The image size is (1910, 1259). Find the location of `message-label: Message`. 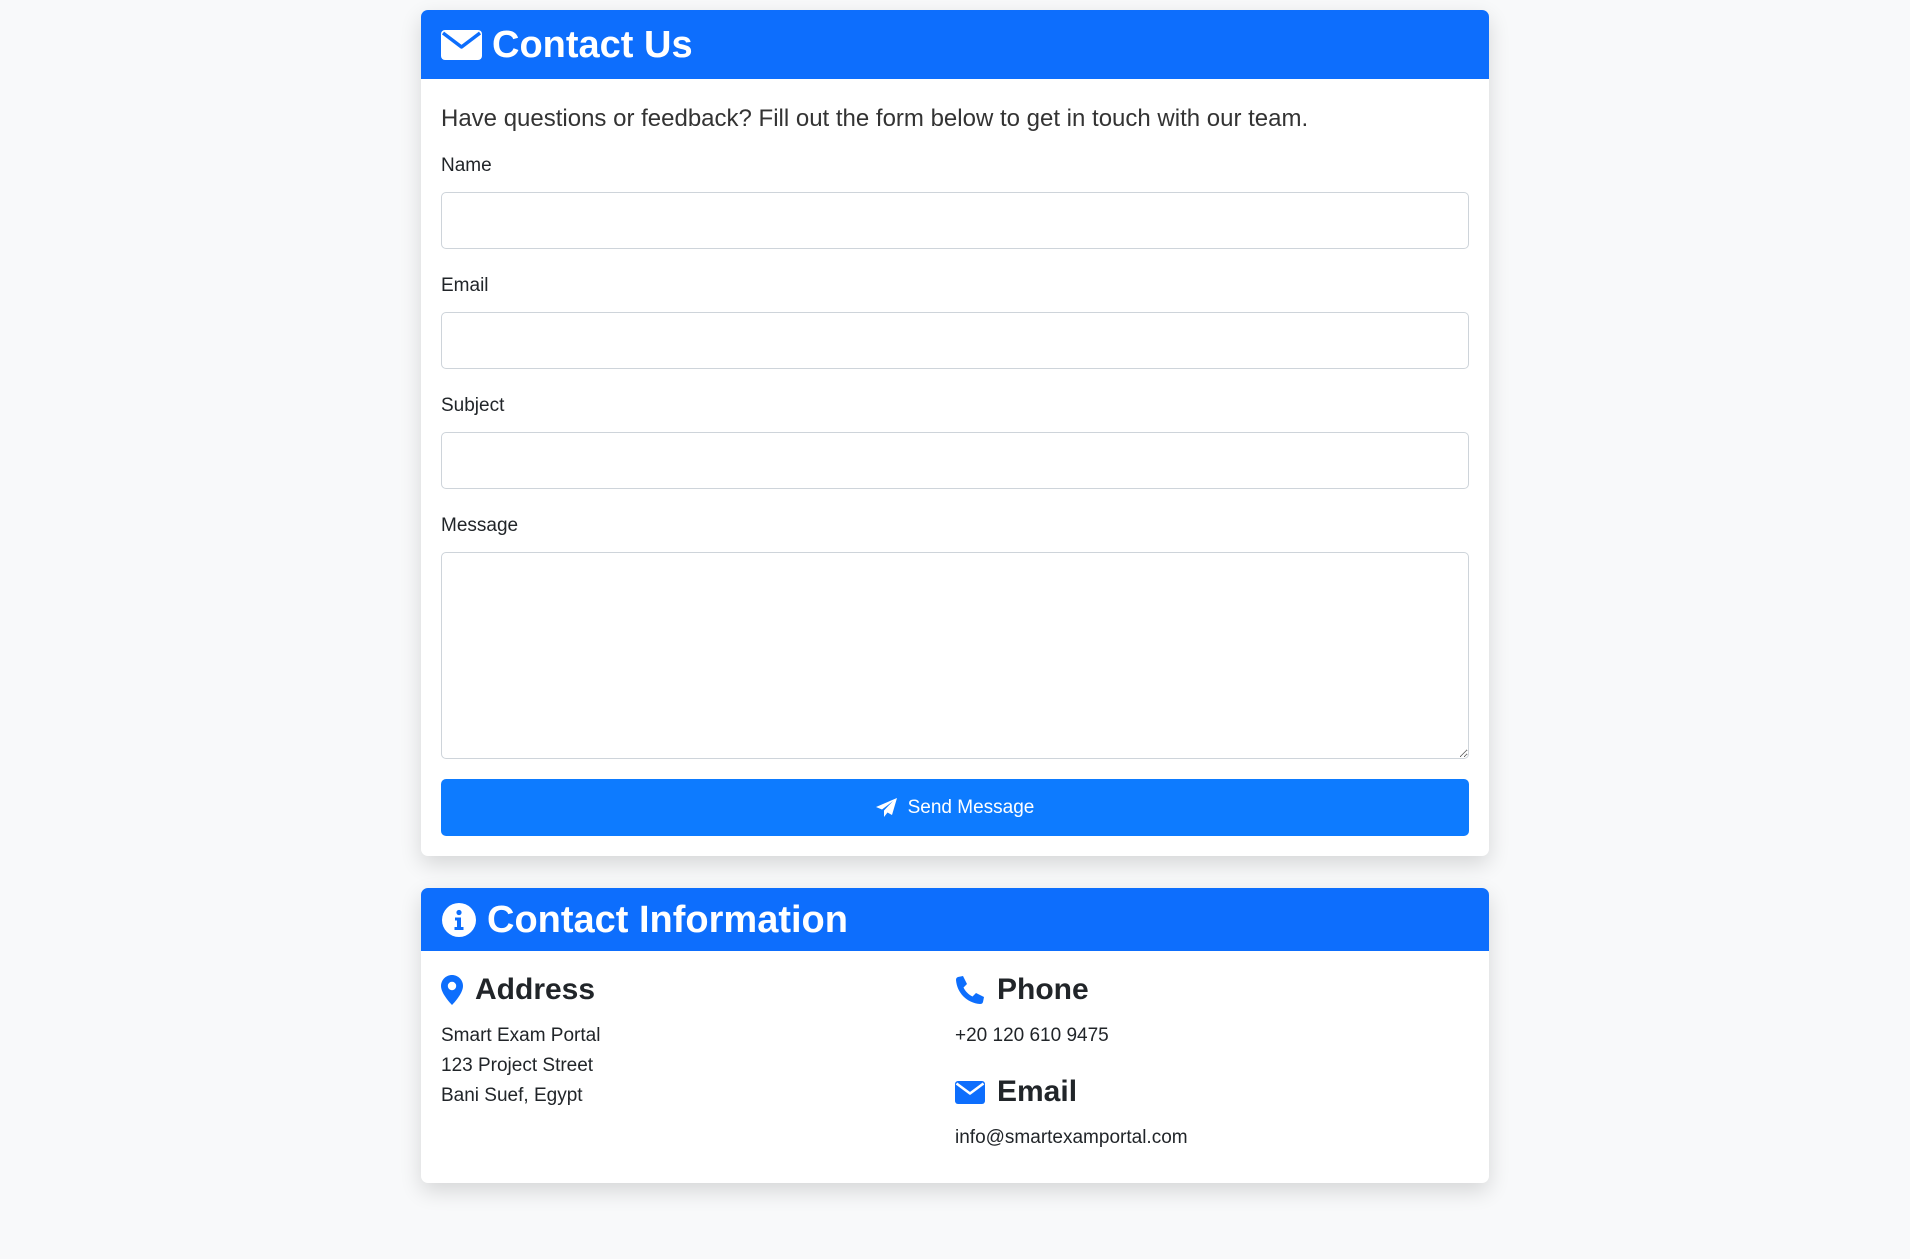

message-label: Message is located at coordinates (480, 525).